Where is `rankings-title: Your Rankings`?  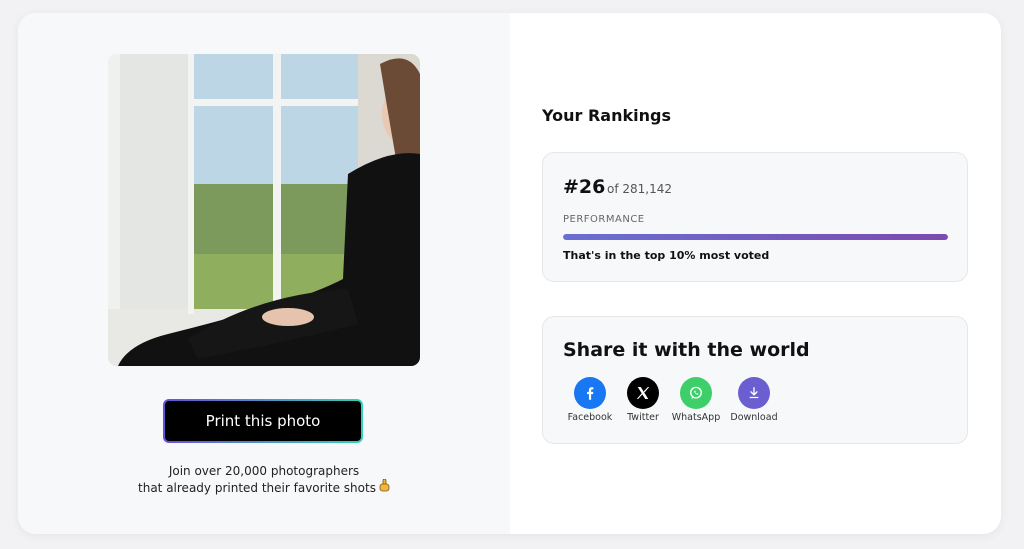
rankings-title: Your Rankings is located at coordinates (606, 115).